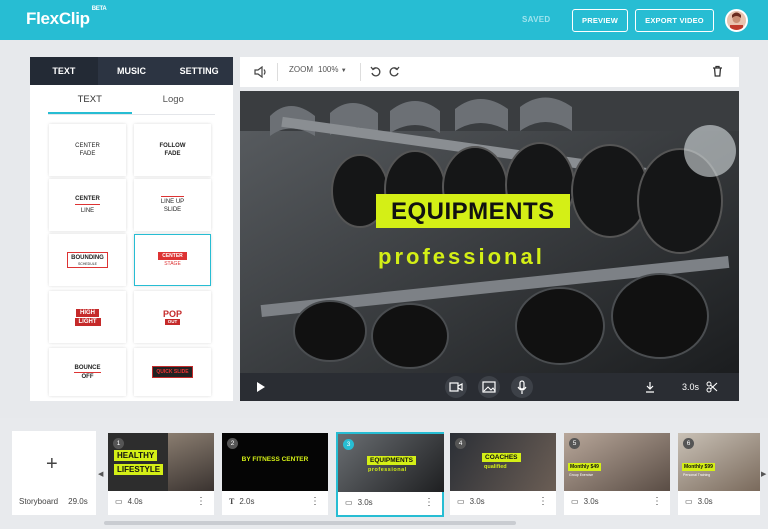  I want to click on tile-label: BOUNDING, so click(87, 258).